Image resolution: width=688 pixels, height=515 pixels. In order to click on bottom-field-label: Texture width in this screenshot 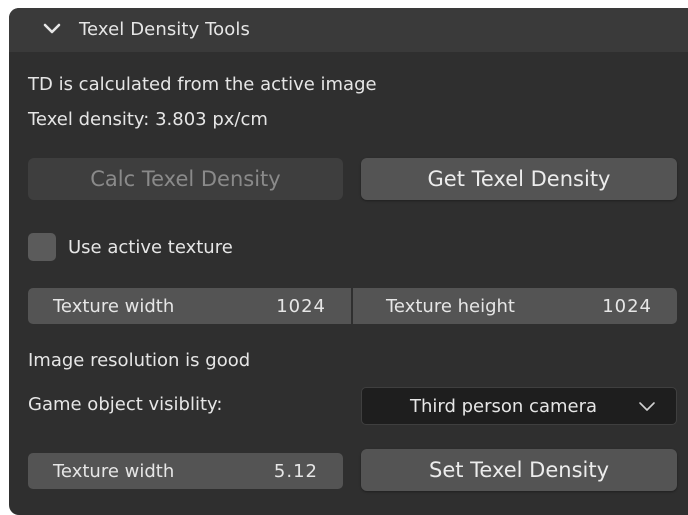, I will do `click(114, 471)`.